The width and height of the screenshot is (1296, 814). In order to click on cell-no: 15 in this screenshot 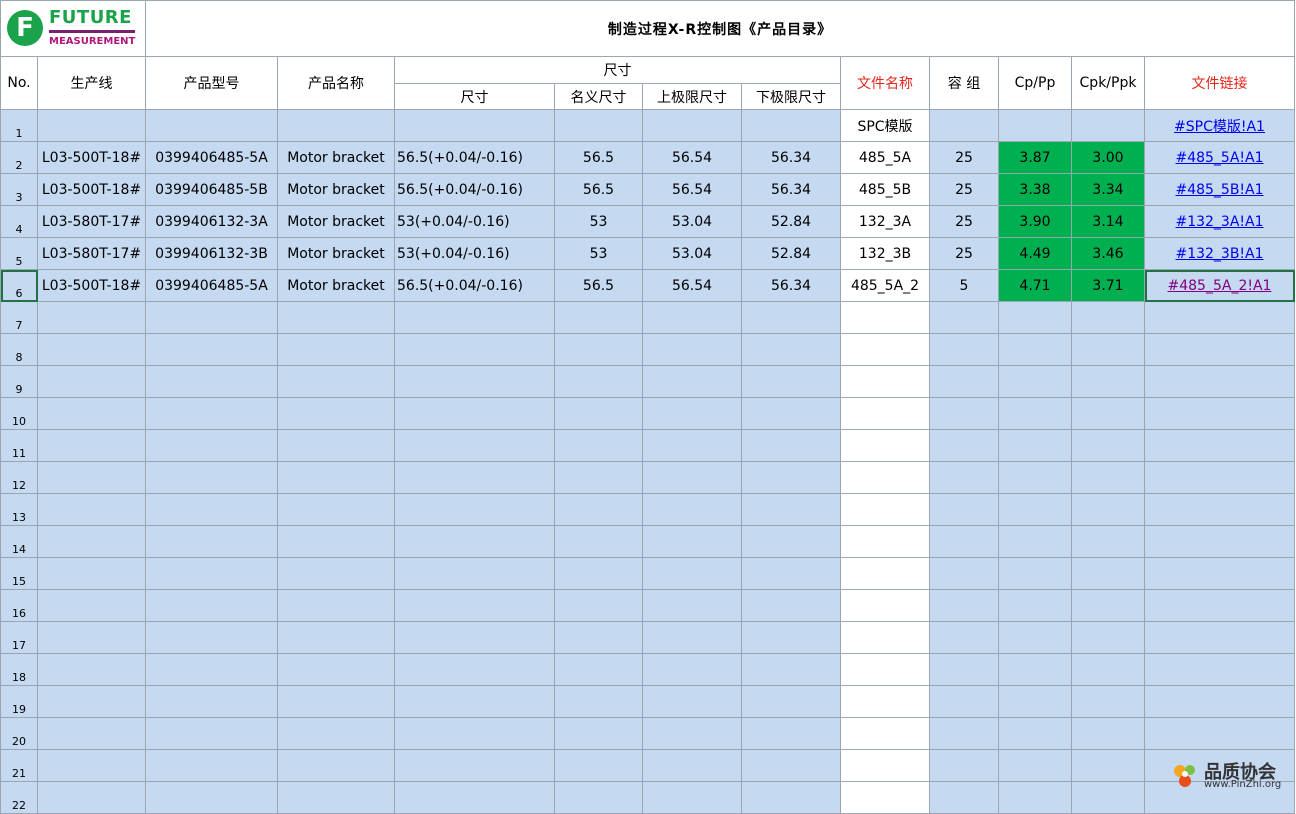, I will do `click(19, 573)`.